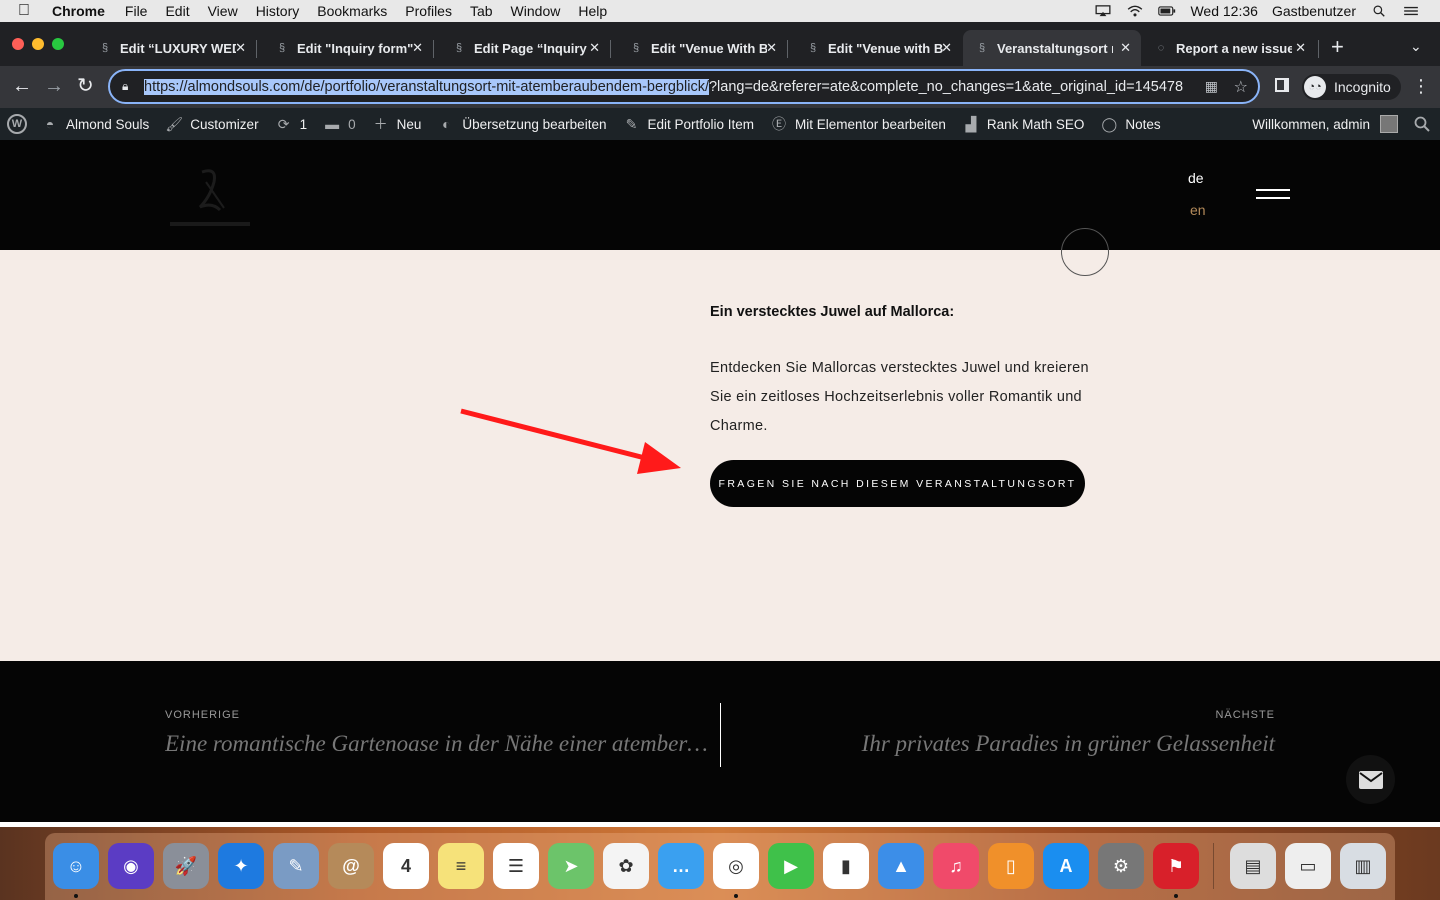 The height and width of the screenshot is (900, 1440). Describe the element at coordinates (1416, 46) in the screenshot. I see `tab-search-chevron-icon: ⌄` at that location.